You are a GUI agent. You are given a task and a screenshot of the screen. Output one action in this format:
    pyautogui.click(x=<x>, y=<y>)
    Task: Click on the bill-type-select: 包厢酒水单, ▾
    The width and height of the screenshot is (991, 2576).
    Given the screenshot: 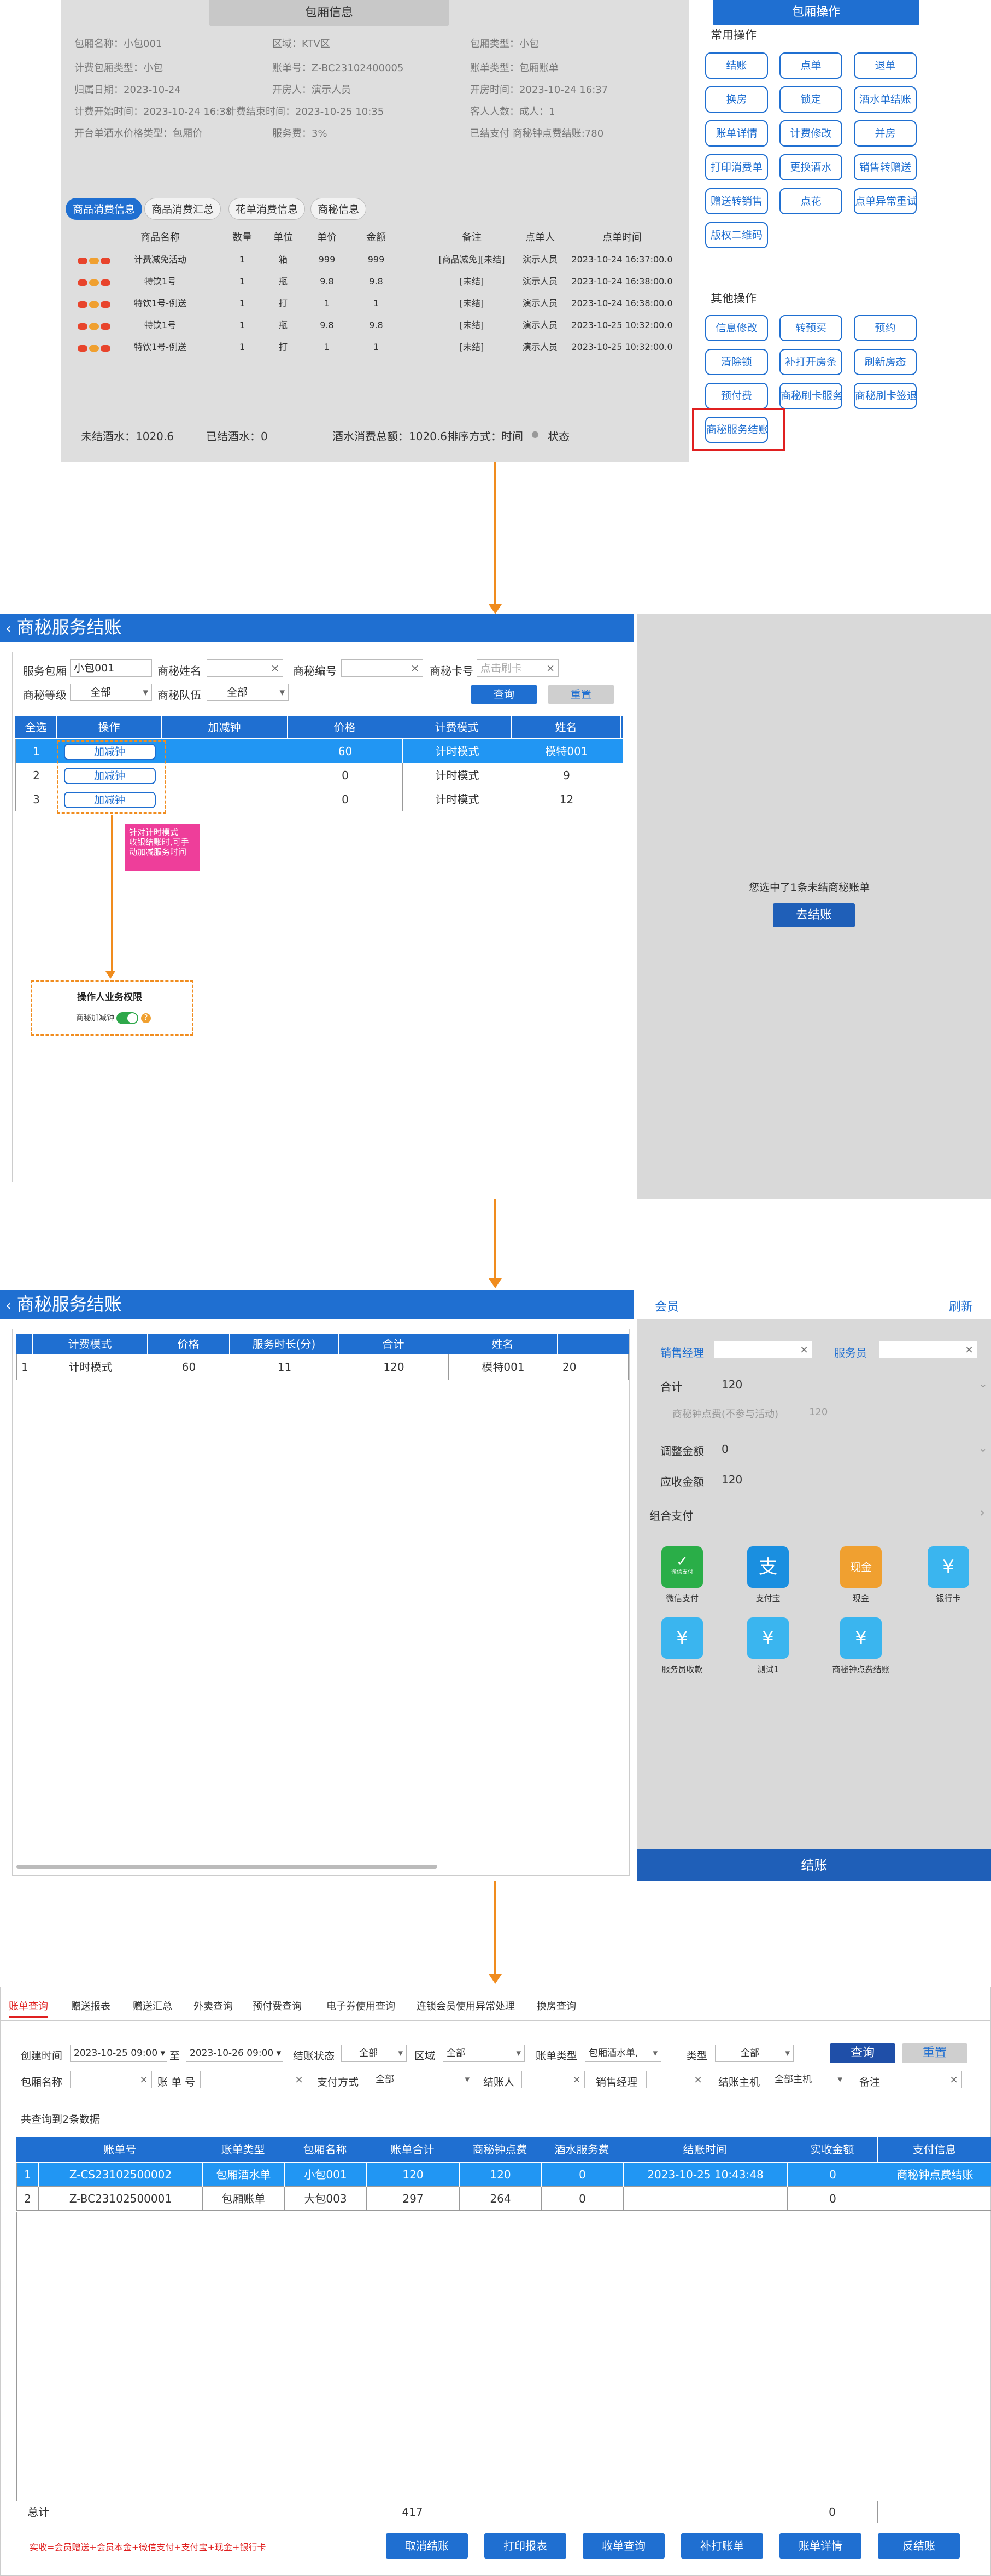 What is the action you would take?
    pyautogui.click(x=623, y=2053)
    